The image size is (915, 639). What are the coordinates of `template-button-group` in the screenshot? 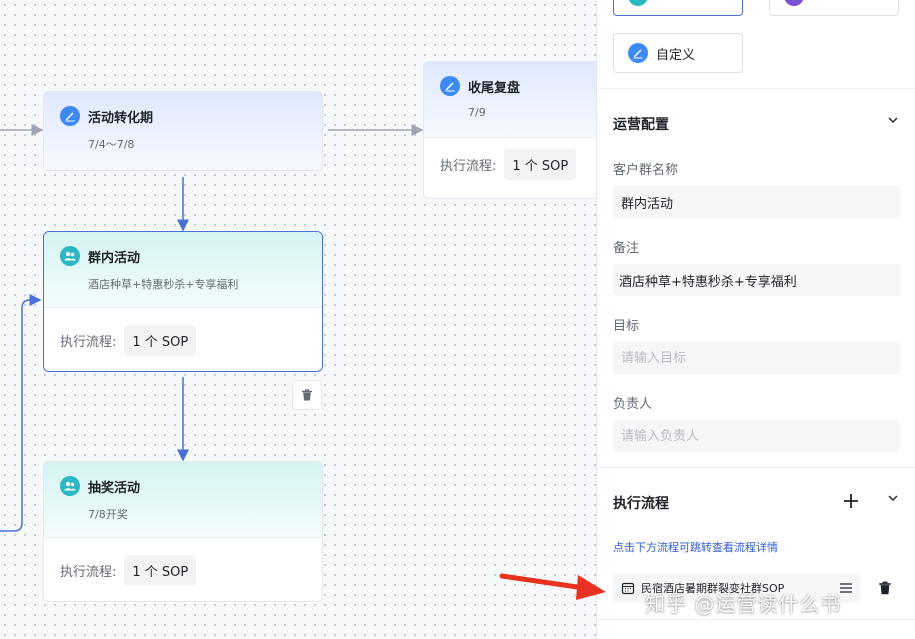 It's located at (678, 8).